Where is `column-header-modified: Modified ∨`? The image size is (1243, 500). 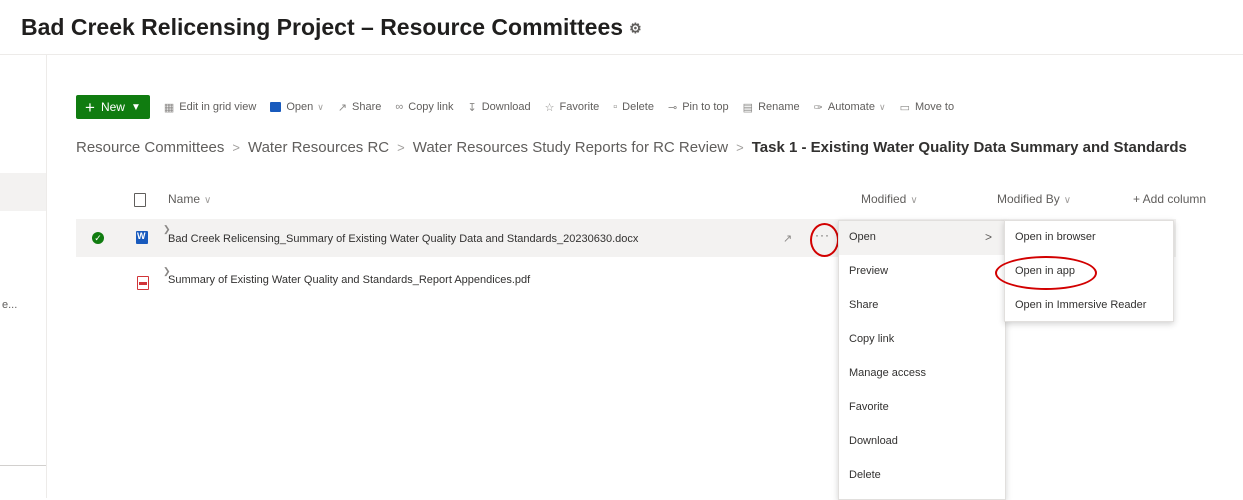 column-header-modified: Modified ∨ is located at coordinates (889, 199).